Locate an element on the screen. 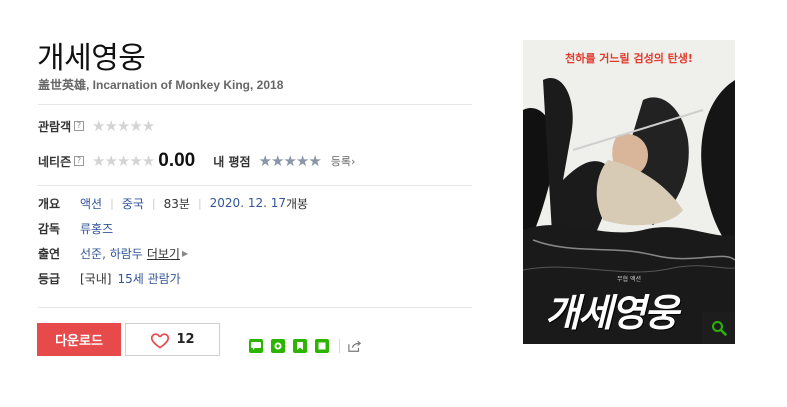  release-suffix: 개봉 is located at coordinates (297, 203).